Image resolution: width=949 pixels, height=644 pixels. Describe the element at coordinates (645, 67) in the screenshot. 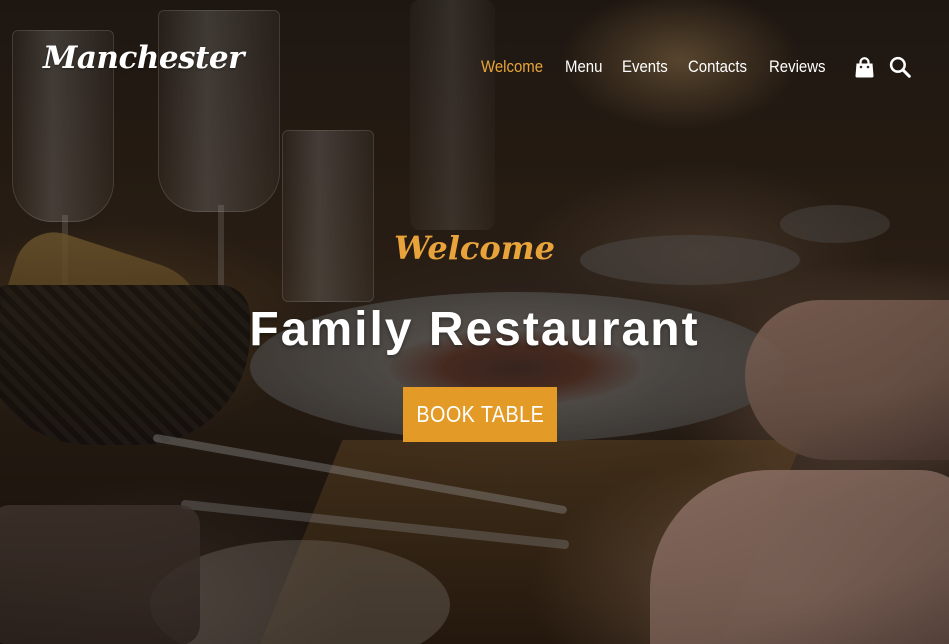

I see `nav-item-events: Events` at that location.